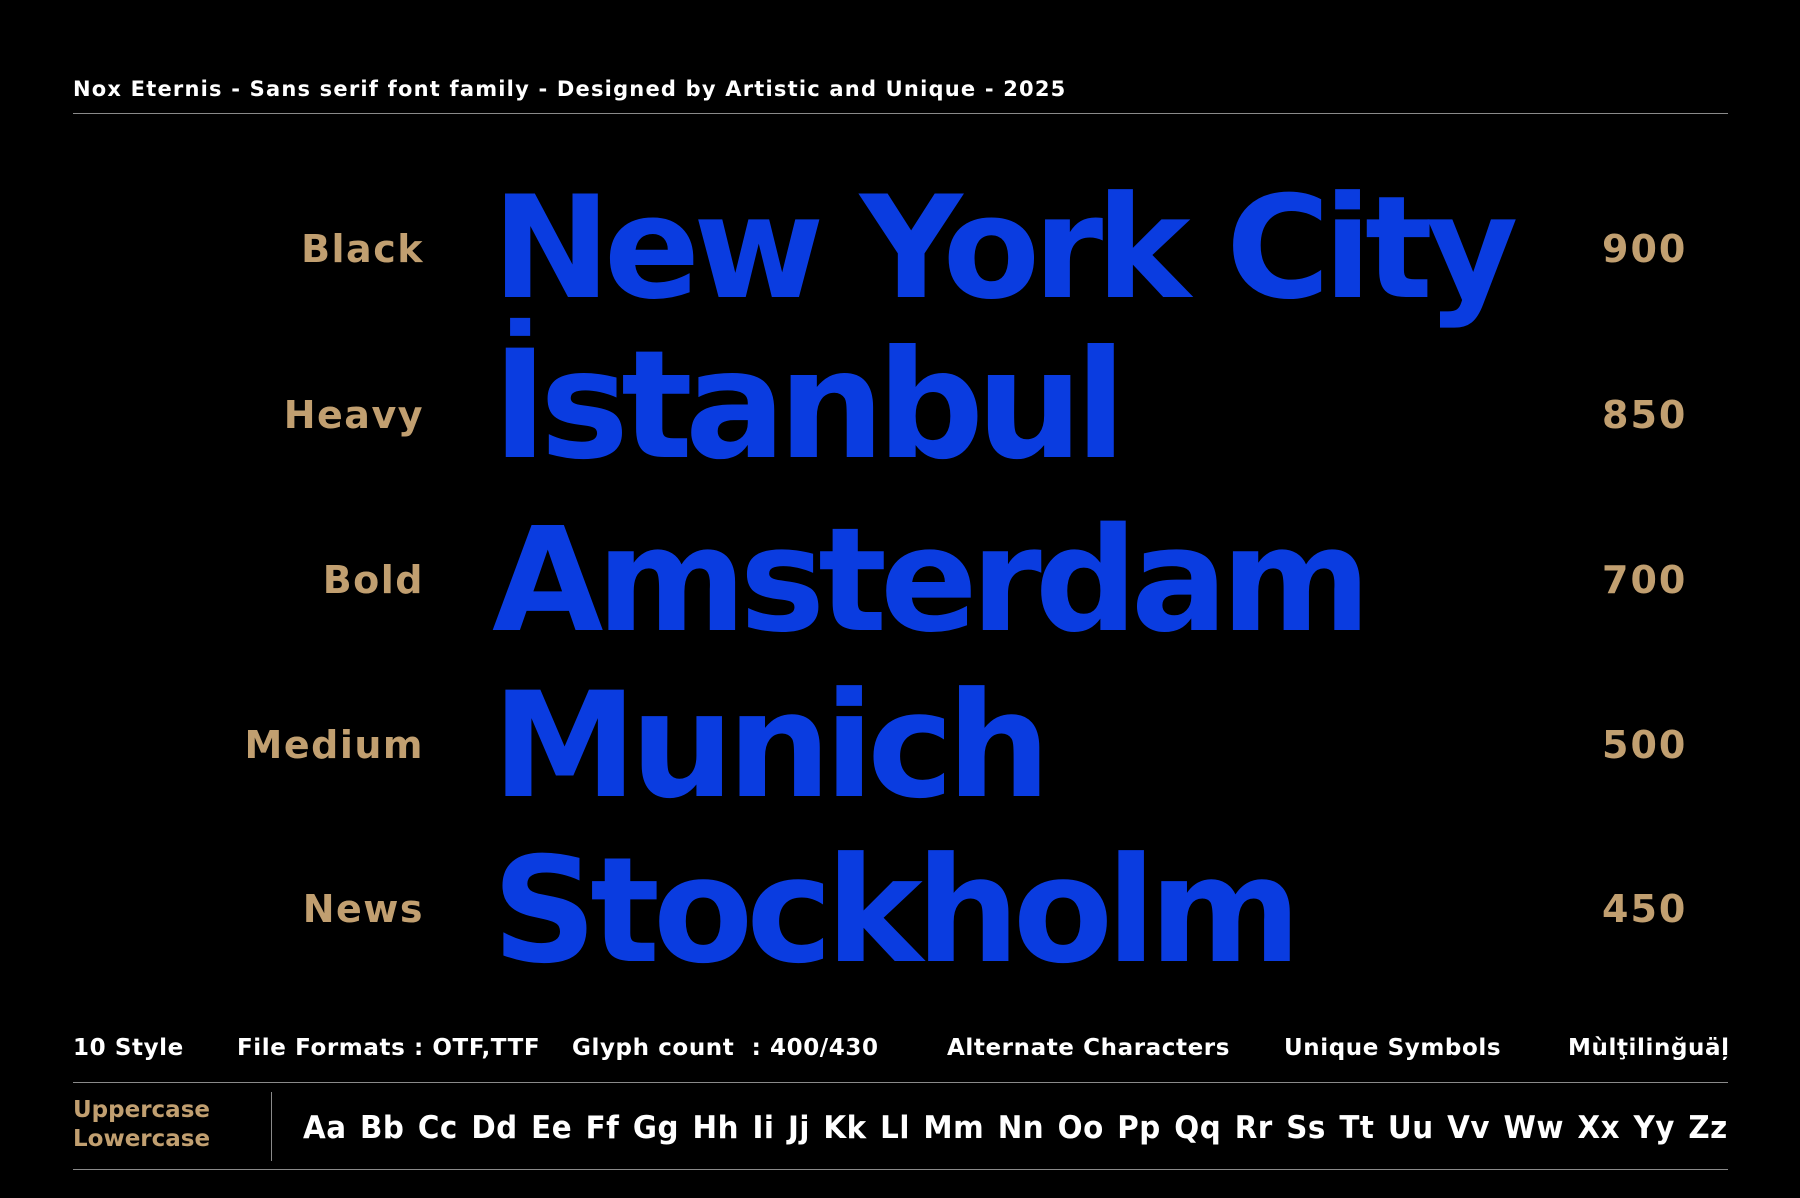 The height and width of the screenshot is (1198, 1800). Describe the element at coordinates (334, 745) in the screenshot. I see `style-label: Medium` at that location.